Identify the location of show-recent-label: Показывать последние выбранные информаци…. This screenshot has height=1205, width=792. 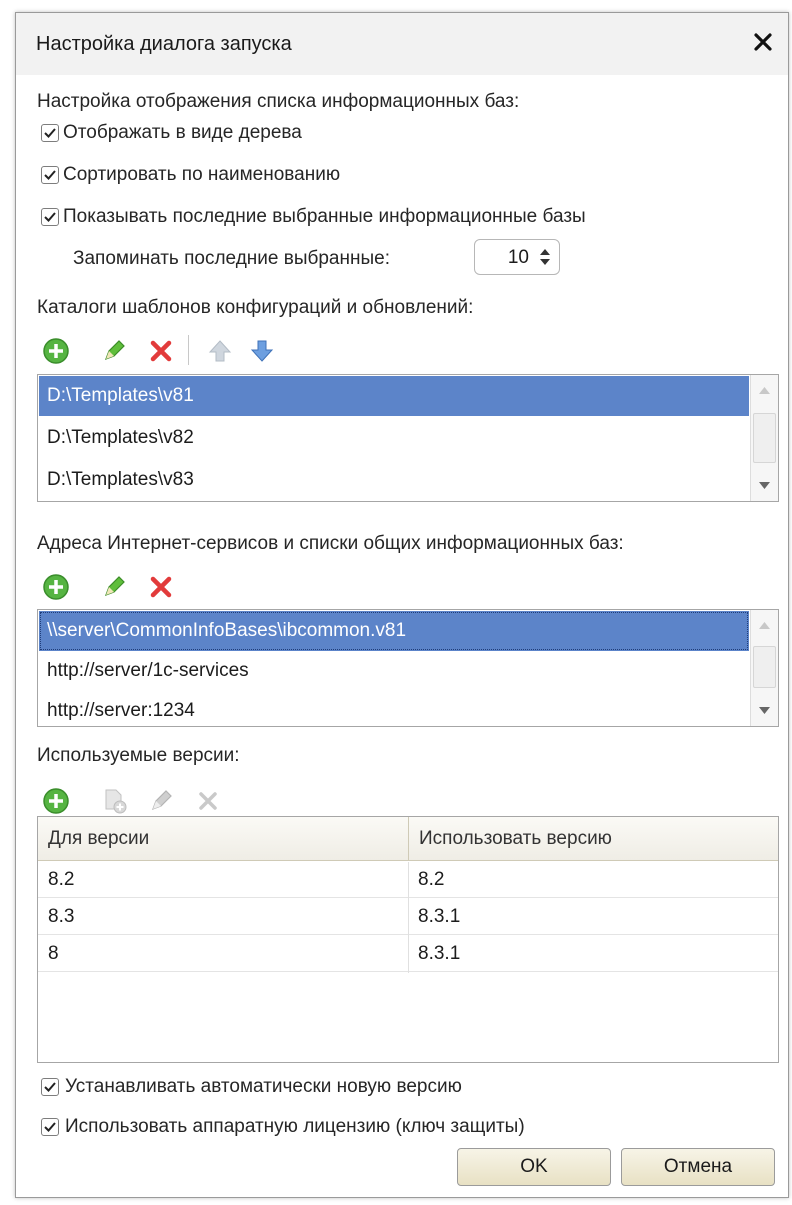
(324, 216).